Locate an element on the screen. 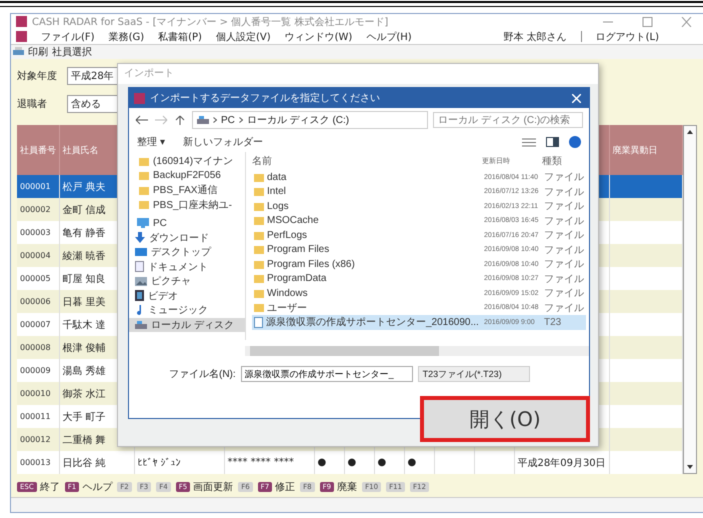 This screenshot has width=703, height=518. table-cell: 000007 is located at coordinates (38, 324).